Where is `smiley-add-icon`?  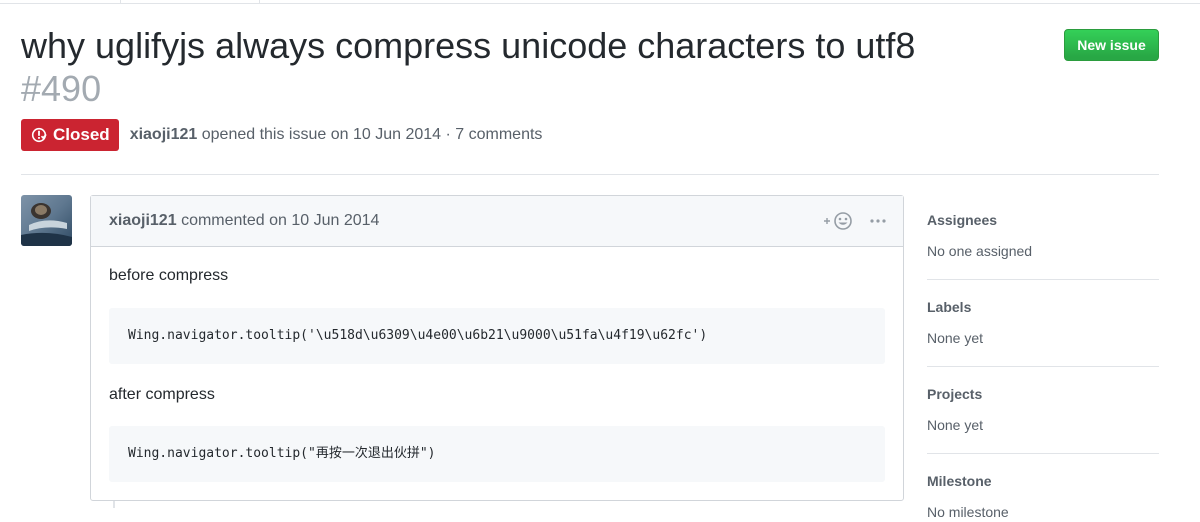 smiley-add-icon is located at coordinates (838, 221).